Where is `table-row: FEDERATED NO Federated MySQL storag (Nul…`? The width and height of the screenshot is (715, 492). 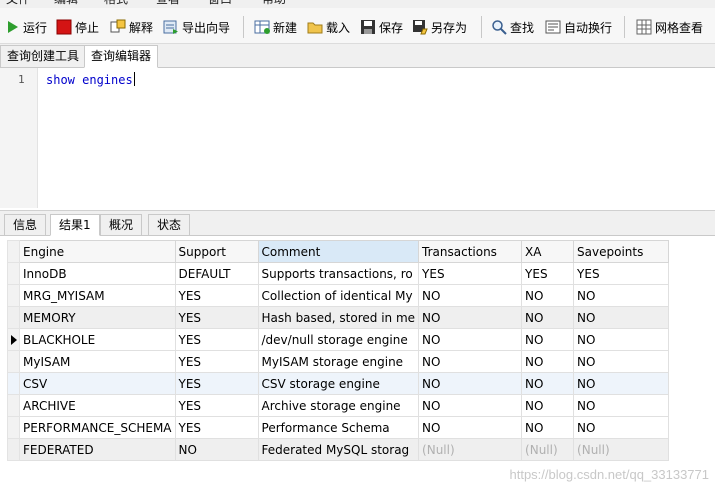 table-row: FEDERATED NO Federated MySQL storag (Nul… is located at coordinates (338, 449).